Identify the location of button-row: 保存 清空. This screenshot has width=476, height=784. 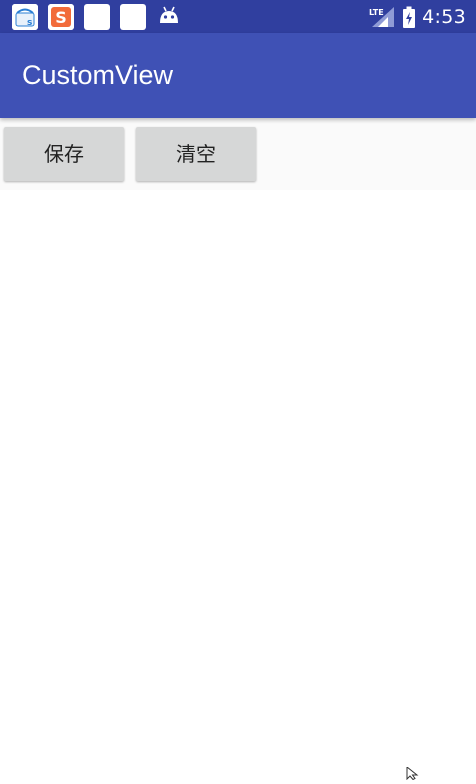
(238, 154).